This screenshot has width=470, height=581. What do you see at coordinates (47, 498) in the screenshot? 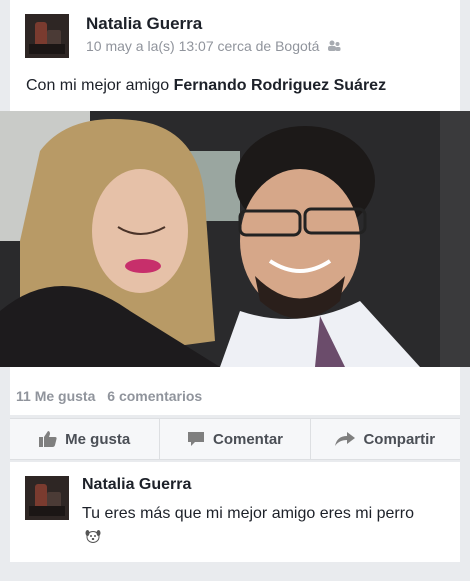
I see `commenter-avatar` at bounding box center [47, 498].